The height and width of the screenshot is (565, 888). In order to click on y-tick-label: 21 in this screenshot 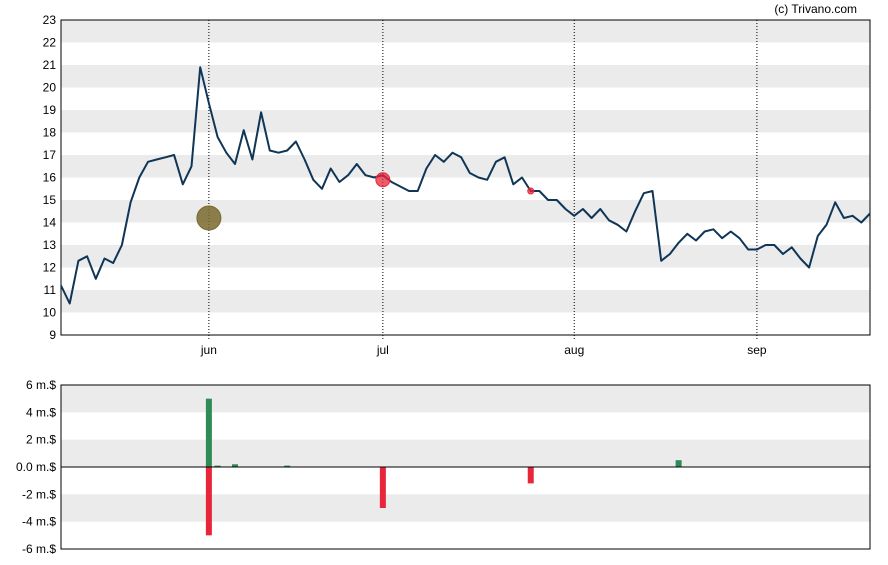, I will do `click(50, 65)`.